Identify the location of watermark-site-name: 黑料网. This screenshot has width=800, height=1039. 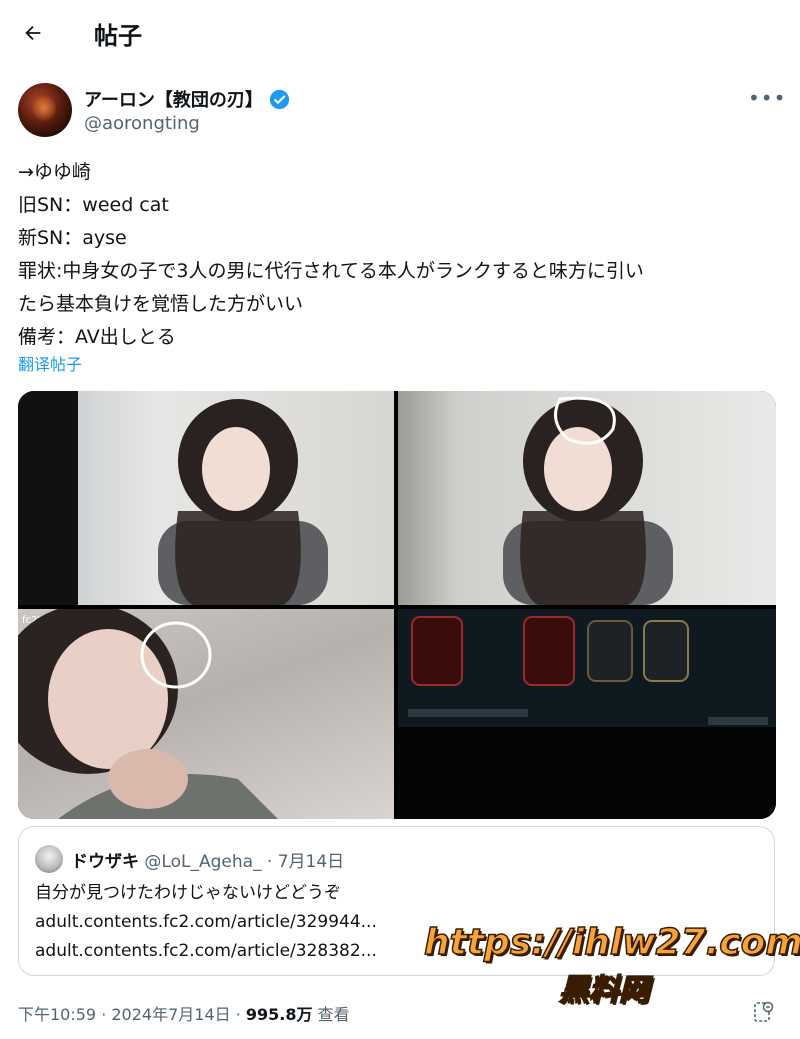
(604, 990).